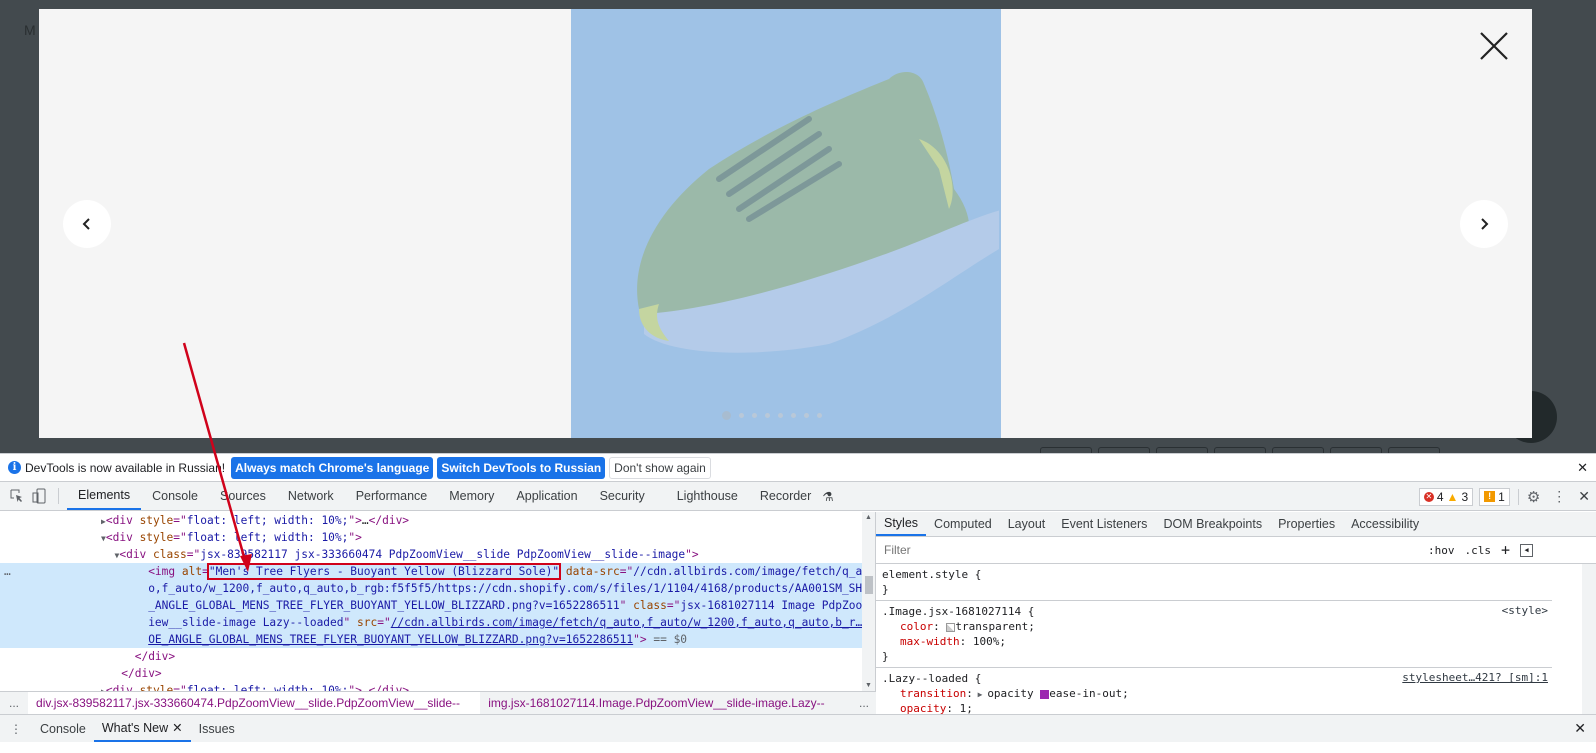 Image resolution: width=1596 pixels, height=753 pixels. I want to click on match-language-button: Always match Chrome's language, so click(332, 467).